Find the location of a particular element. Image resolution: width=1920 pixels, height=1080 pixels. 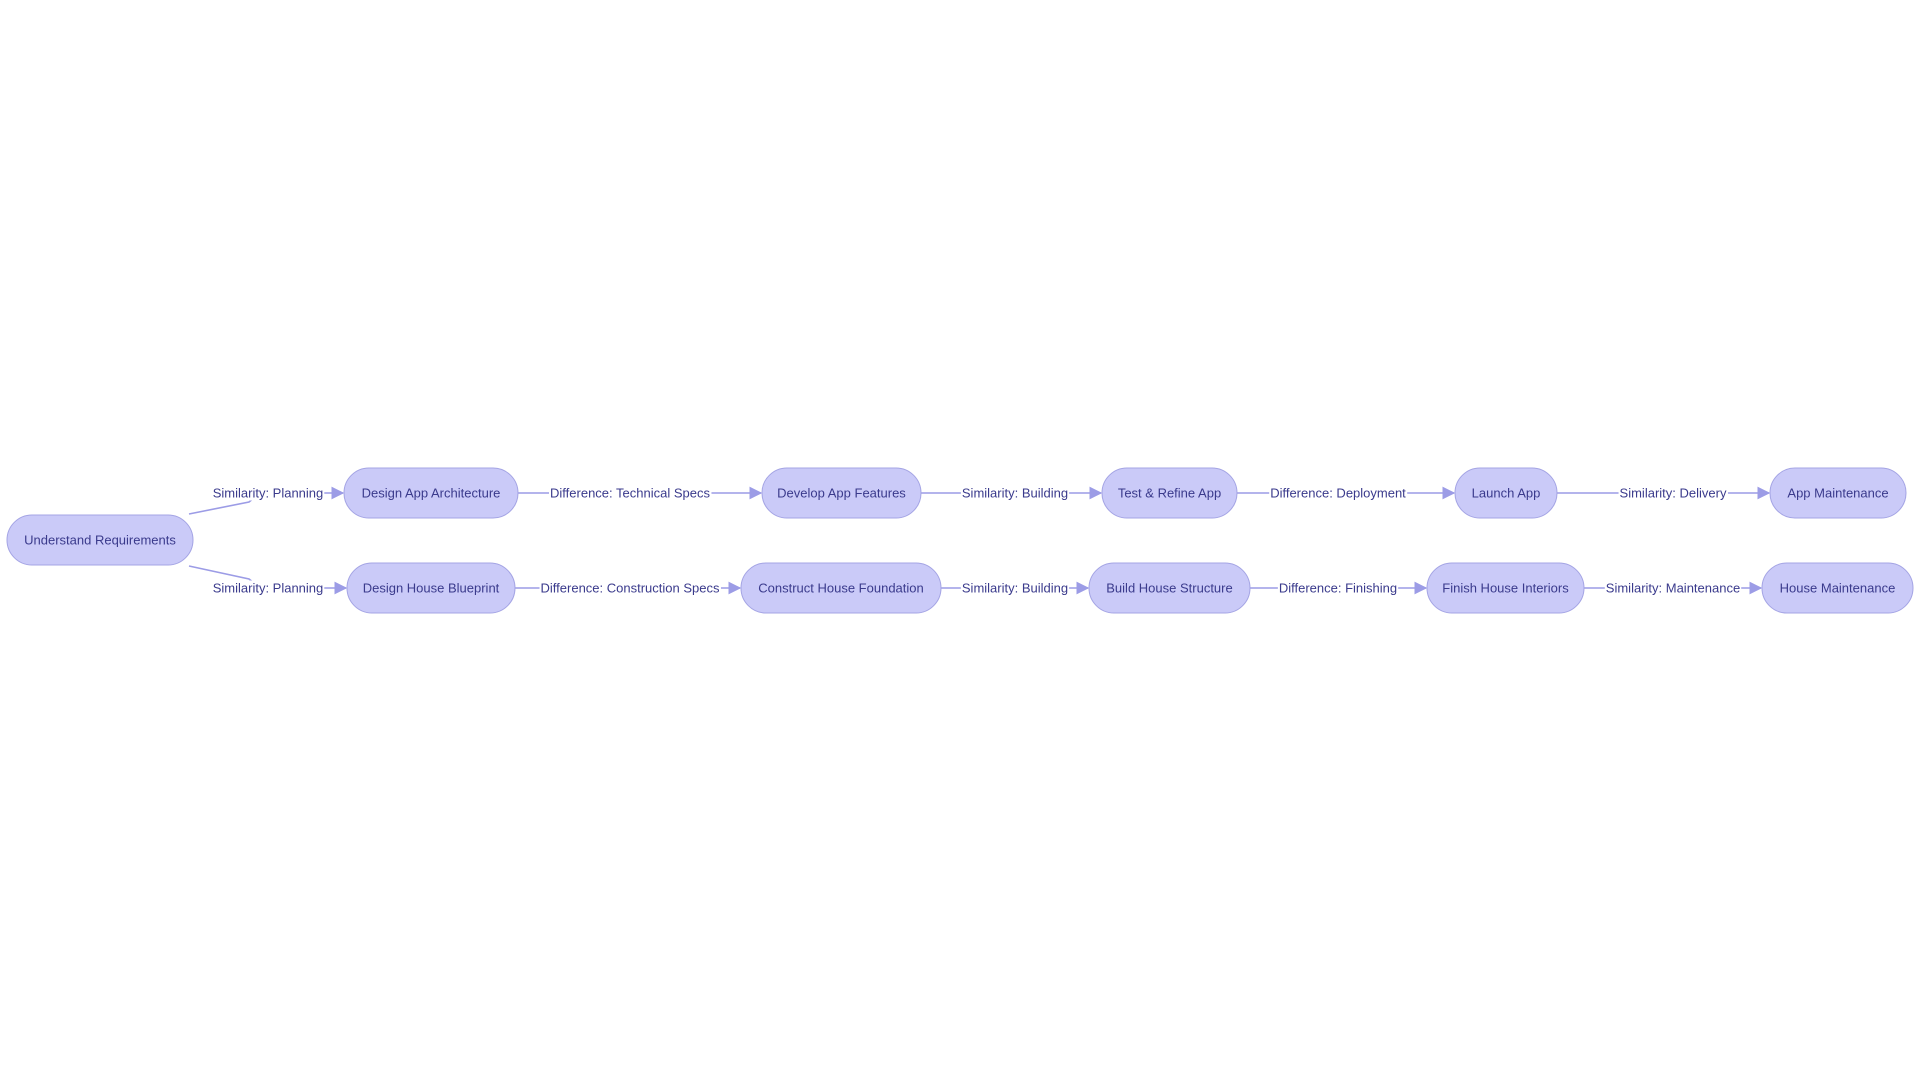

edge-label-text: Difference: Construction Specs is located at coordinates (630, 588).